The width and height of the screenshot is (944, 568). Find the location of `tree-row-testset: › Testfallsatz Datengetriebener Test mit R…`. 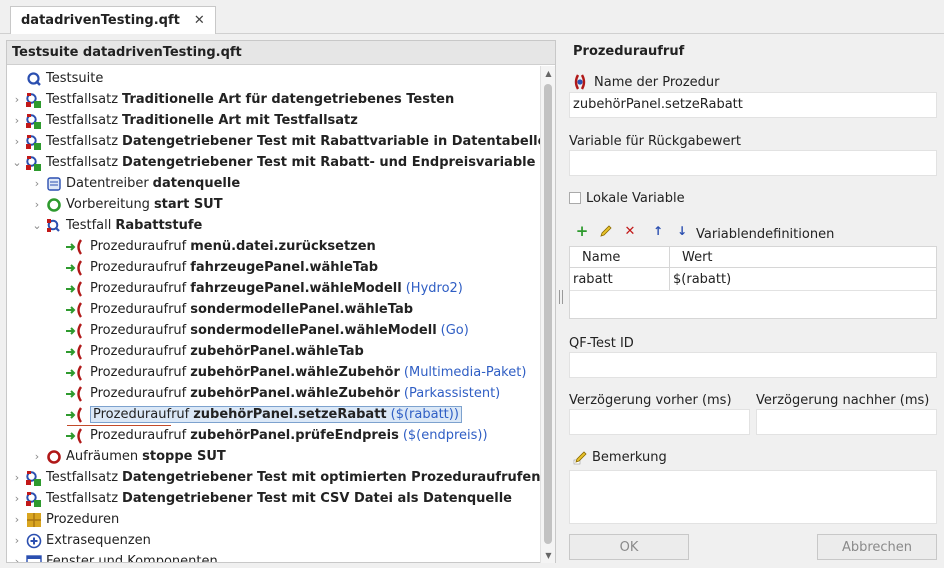

tree-row-testset: › Testfallsatz Datengetriebener Test mit R… is located at coordinates (276, 141).